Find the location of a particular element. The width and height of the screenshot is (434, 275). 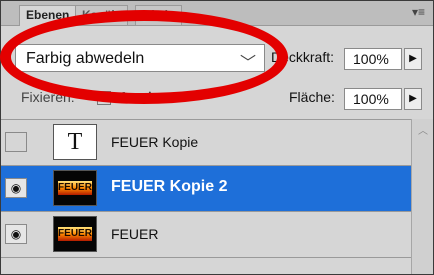

visibility-toggle is located at coordinates (16, 142).